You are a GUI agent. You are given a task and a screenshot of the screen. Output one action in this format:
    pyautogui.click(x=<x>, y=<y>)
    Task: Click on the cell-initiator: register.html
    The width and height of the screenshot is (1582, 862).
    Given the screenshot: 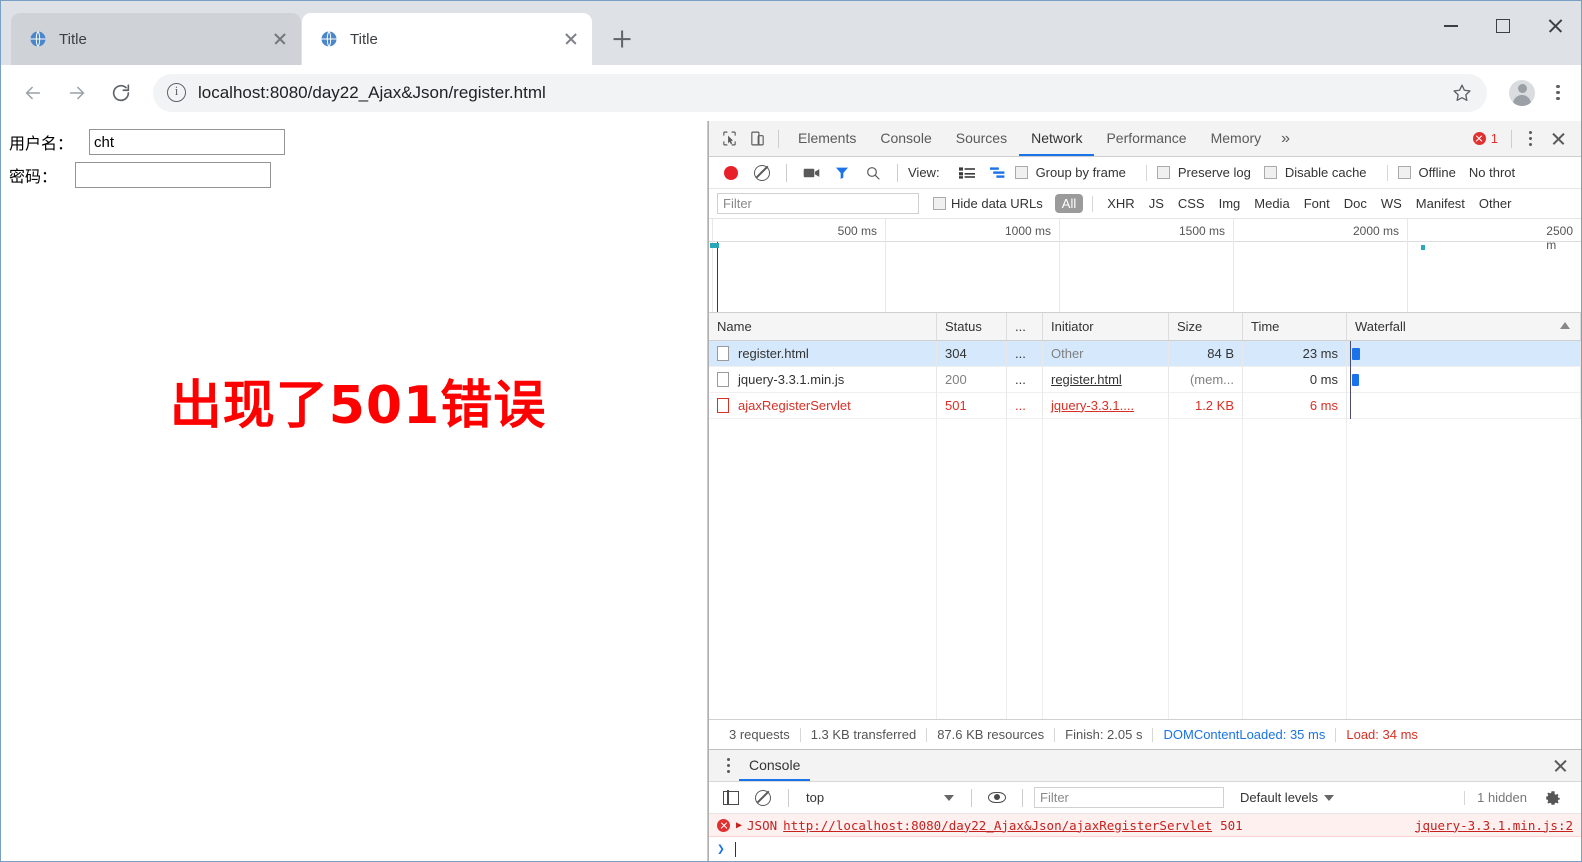 What is the action you would take?
    pyautogui.click(x=1106, y=379)
    